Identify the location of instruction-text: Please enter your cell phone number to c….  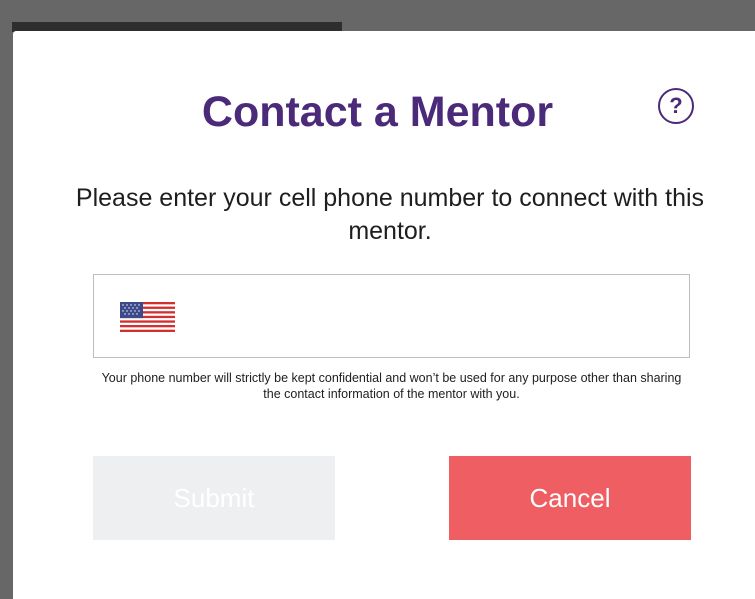
(390, 214).